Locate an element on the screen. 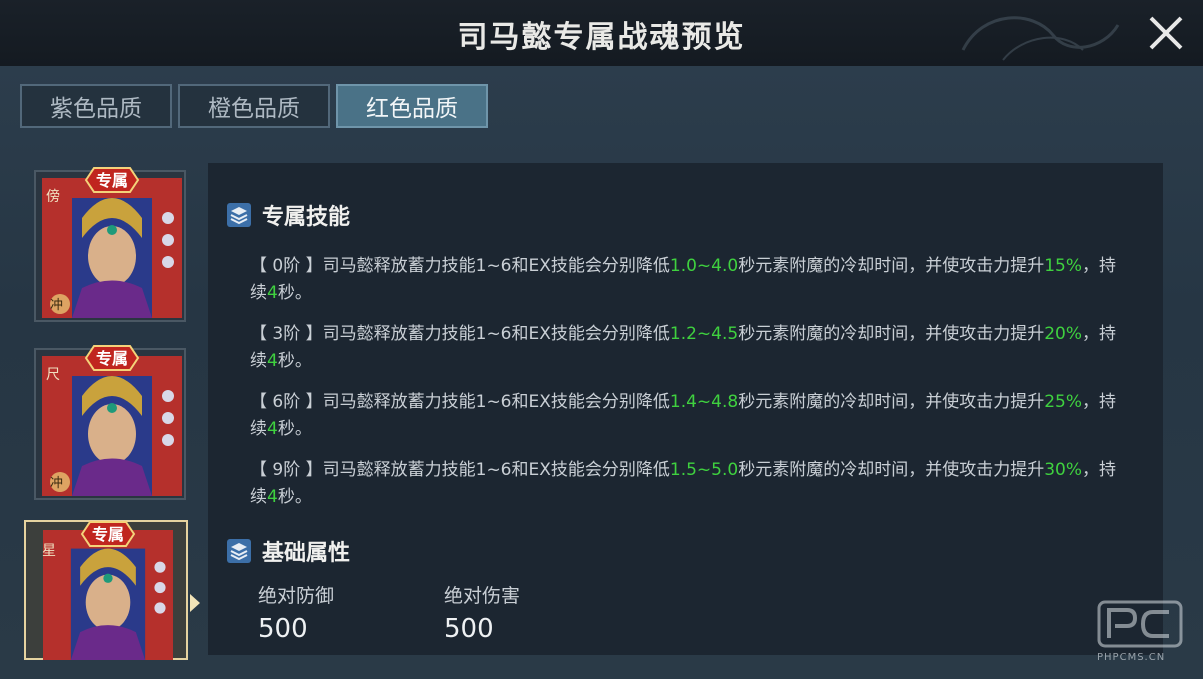 The height and width of the screenshot is (679, 1203). skill-cooldown-range: 1.4~4.8 is located at coordinates (704, 402).